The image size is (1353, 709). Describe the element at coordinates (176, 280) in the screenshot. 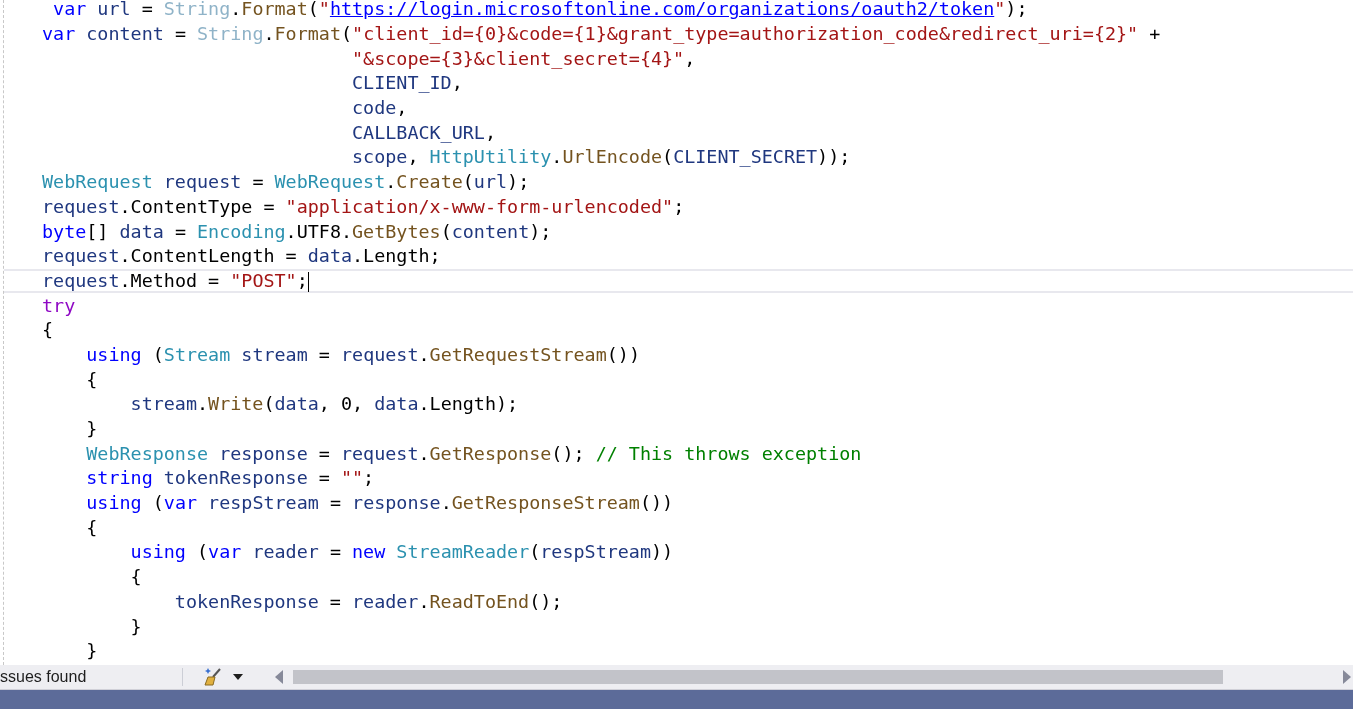

I see `code-line: request.Method = "POST";` at that location.